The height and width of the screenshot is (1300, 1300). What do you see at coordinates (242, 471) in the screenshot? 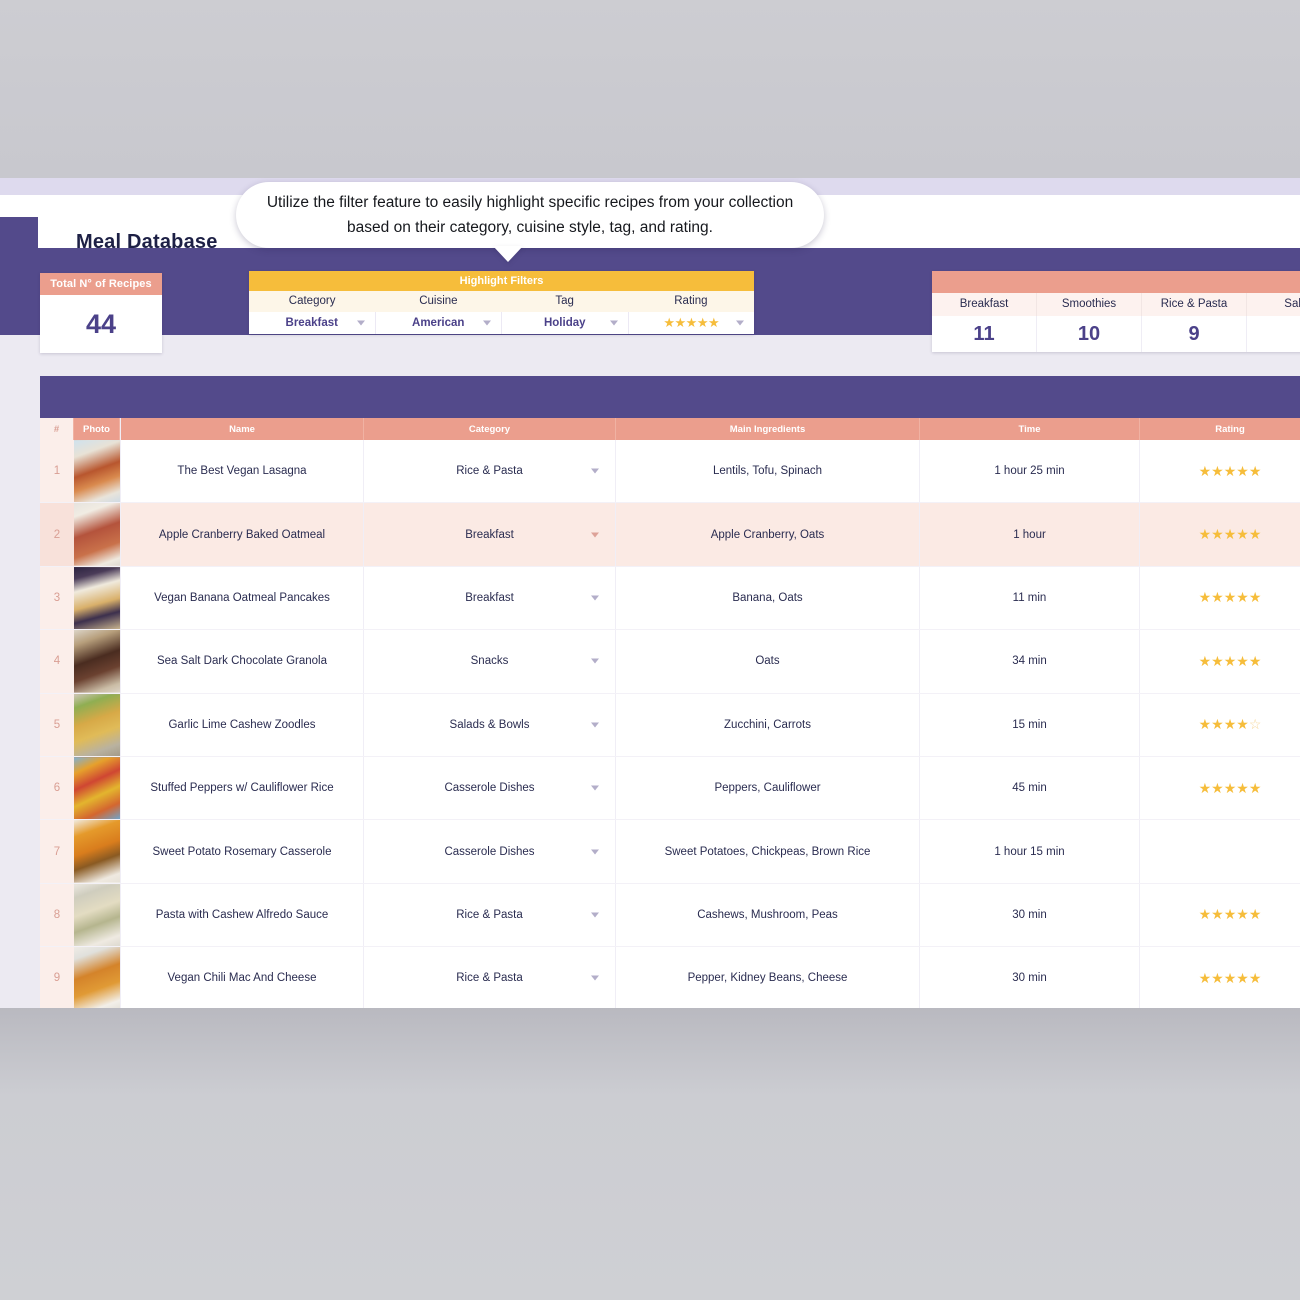
I see `recipe-name: The Best Vegan Lasagna` at bounding box center [242, 471].